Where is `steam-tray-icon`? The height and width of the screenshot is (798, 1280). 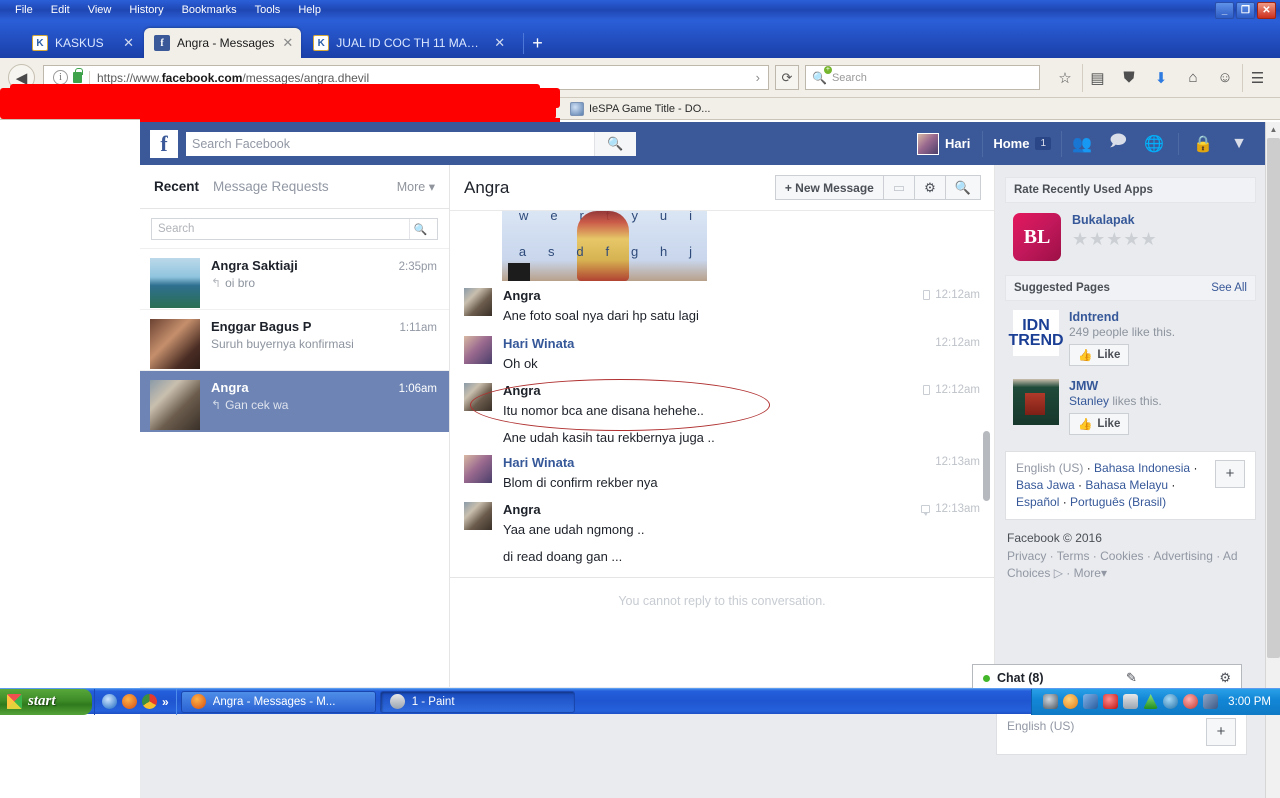 steam-tray-icon is located at coordinates (1051, 701).